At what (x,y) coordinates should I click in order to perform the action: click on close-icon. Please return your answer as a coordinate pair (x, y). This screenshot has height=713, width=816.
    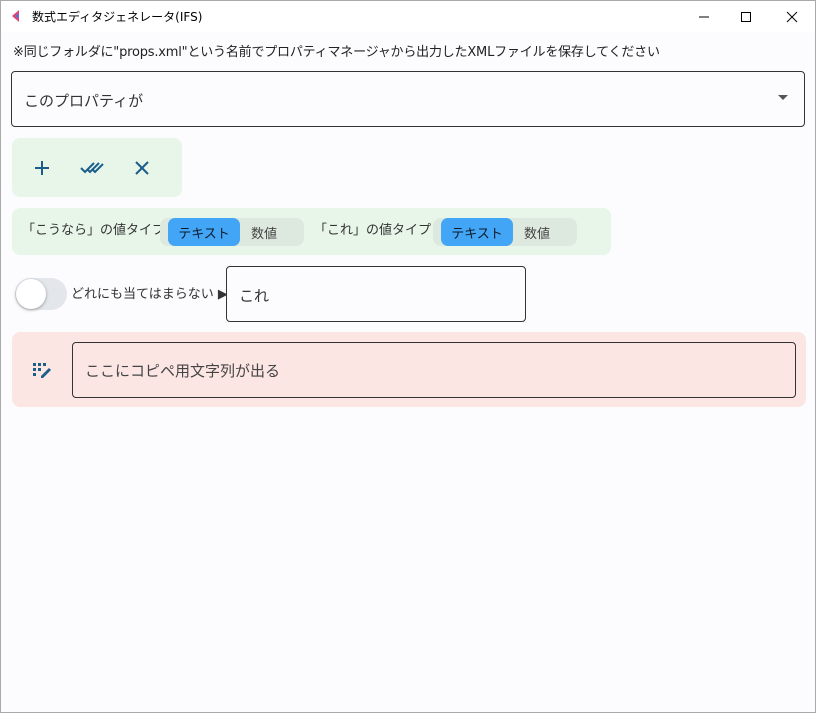
    Looking at the image, I should click on (142, 168).